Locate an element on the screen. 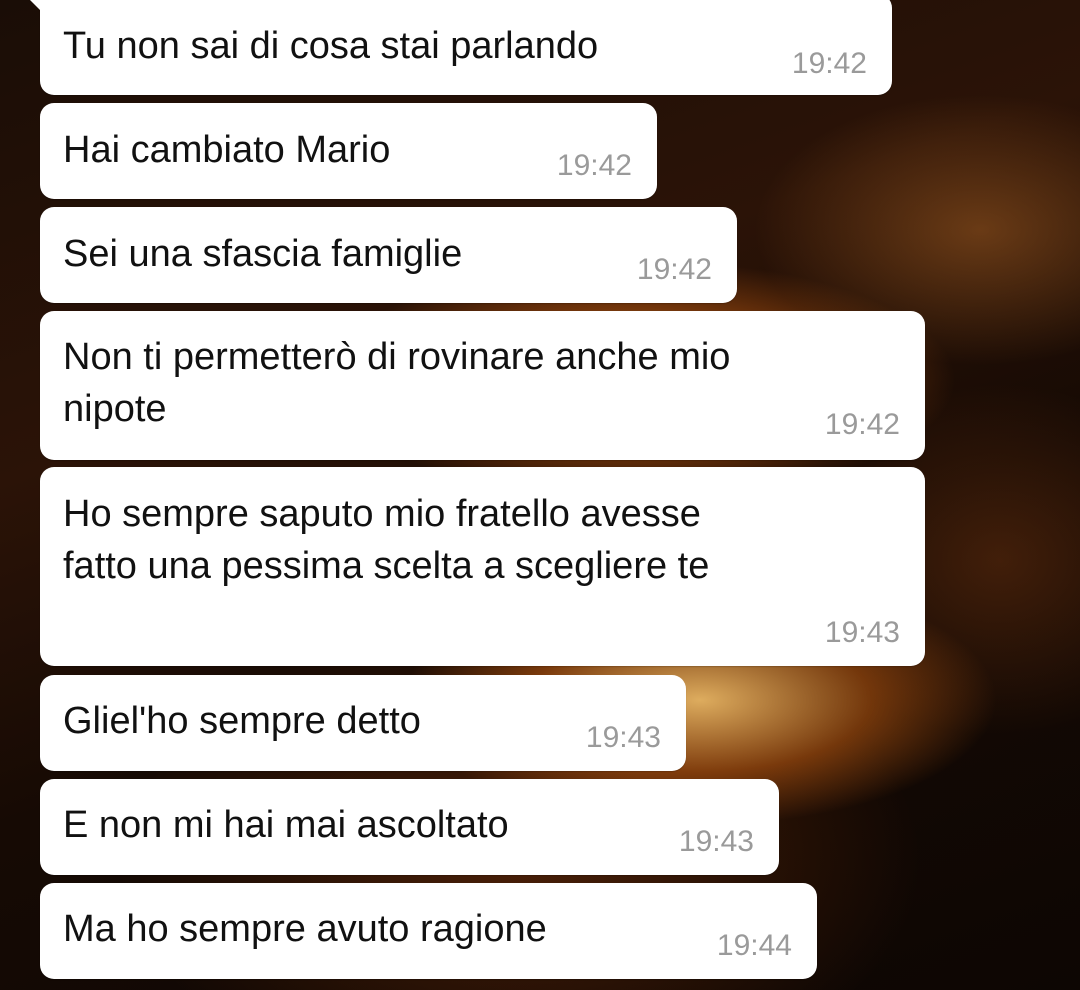 The image size is (1080, 990). bubble-tail is located at coordinates (33, 6).